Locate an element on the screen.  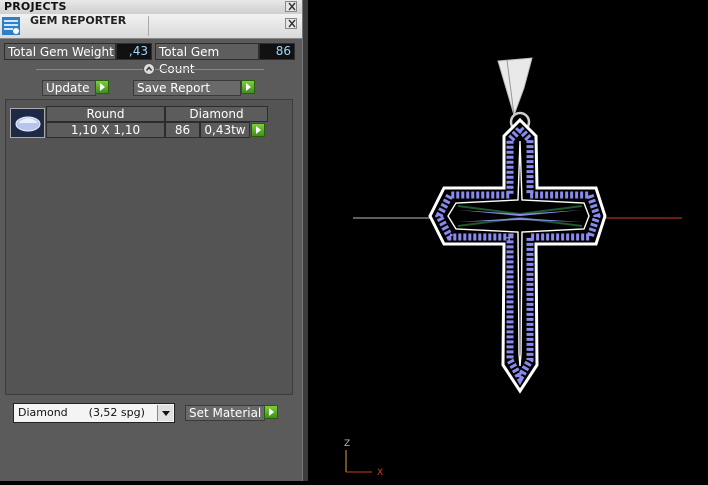
axis-x-label: X is located at coordinates (380, 473).